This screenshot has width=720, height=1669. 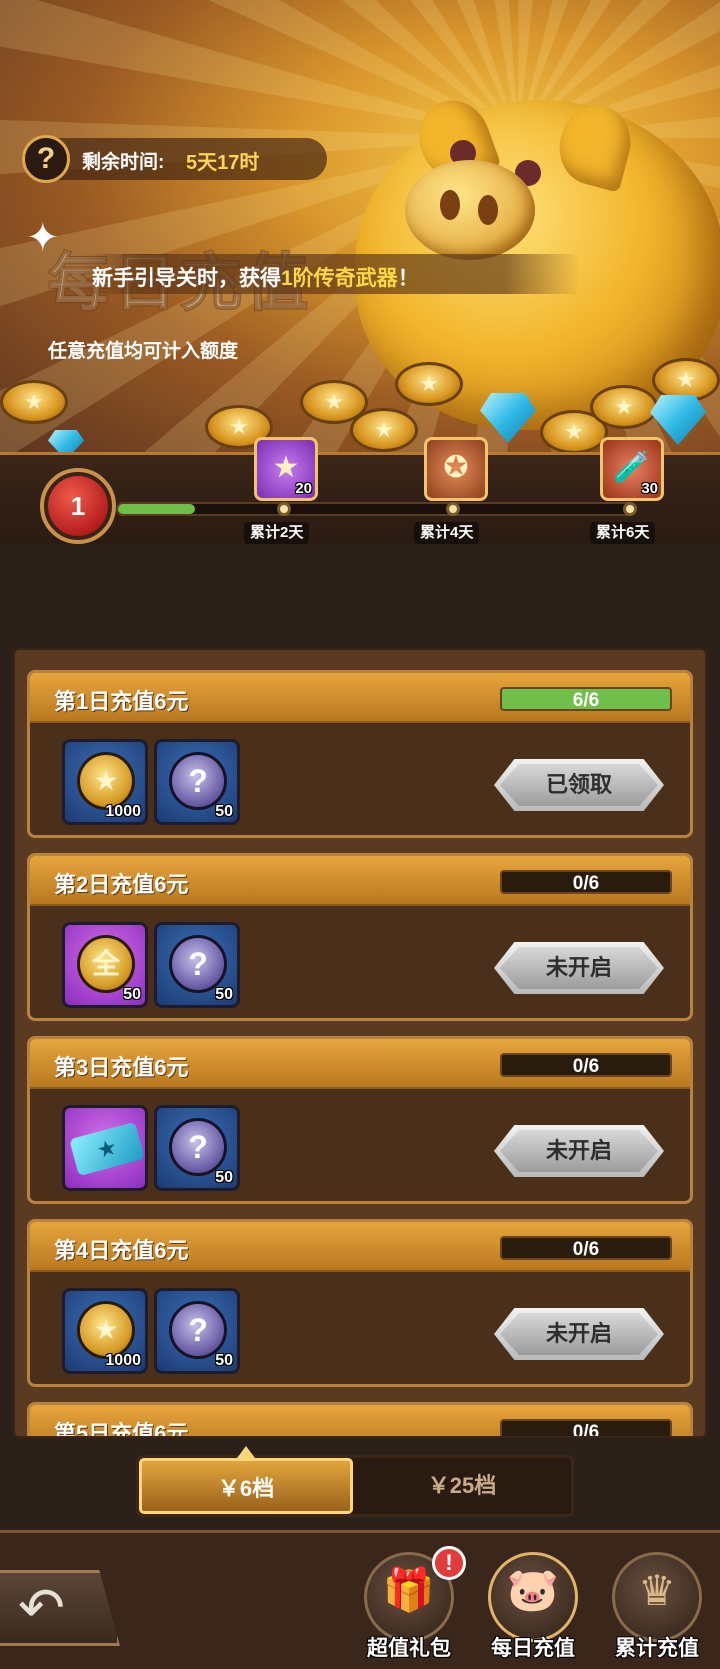 I want to click on tip-suffix: ！, so click(x=408, y=278).